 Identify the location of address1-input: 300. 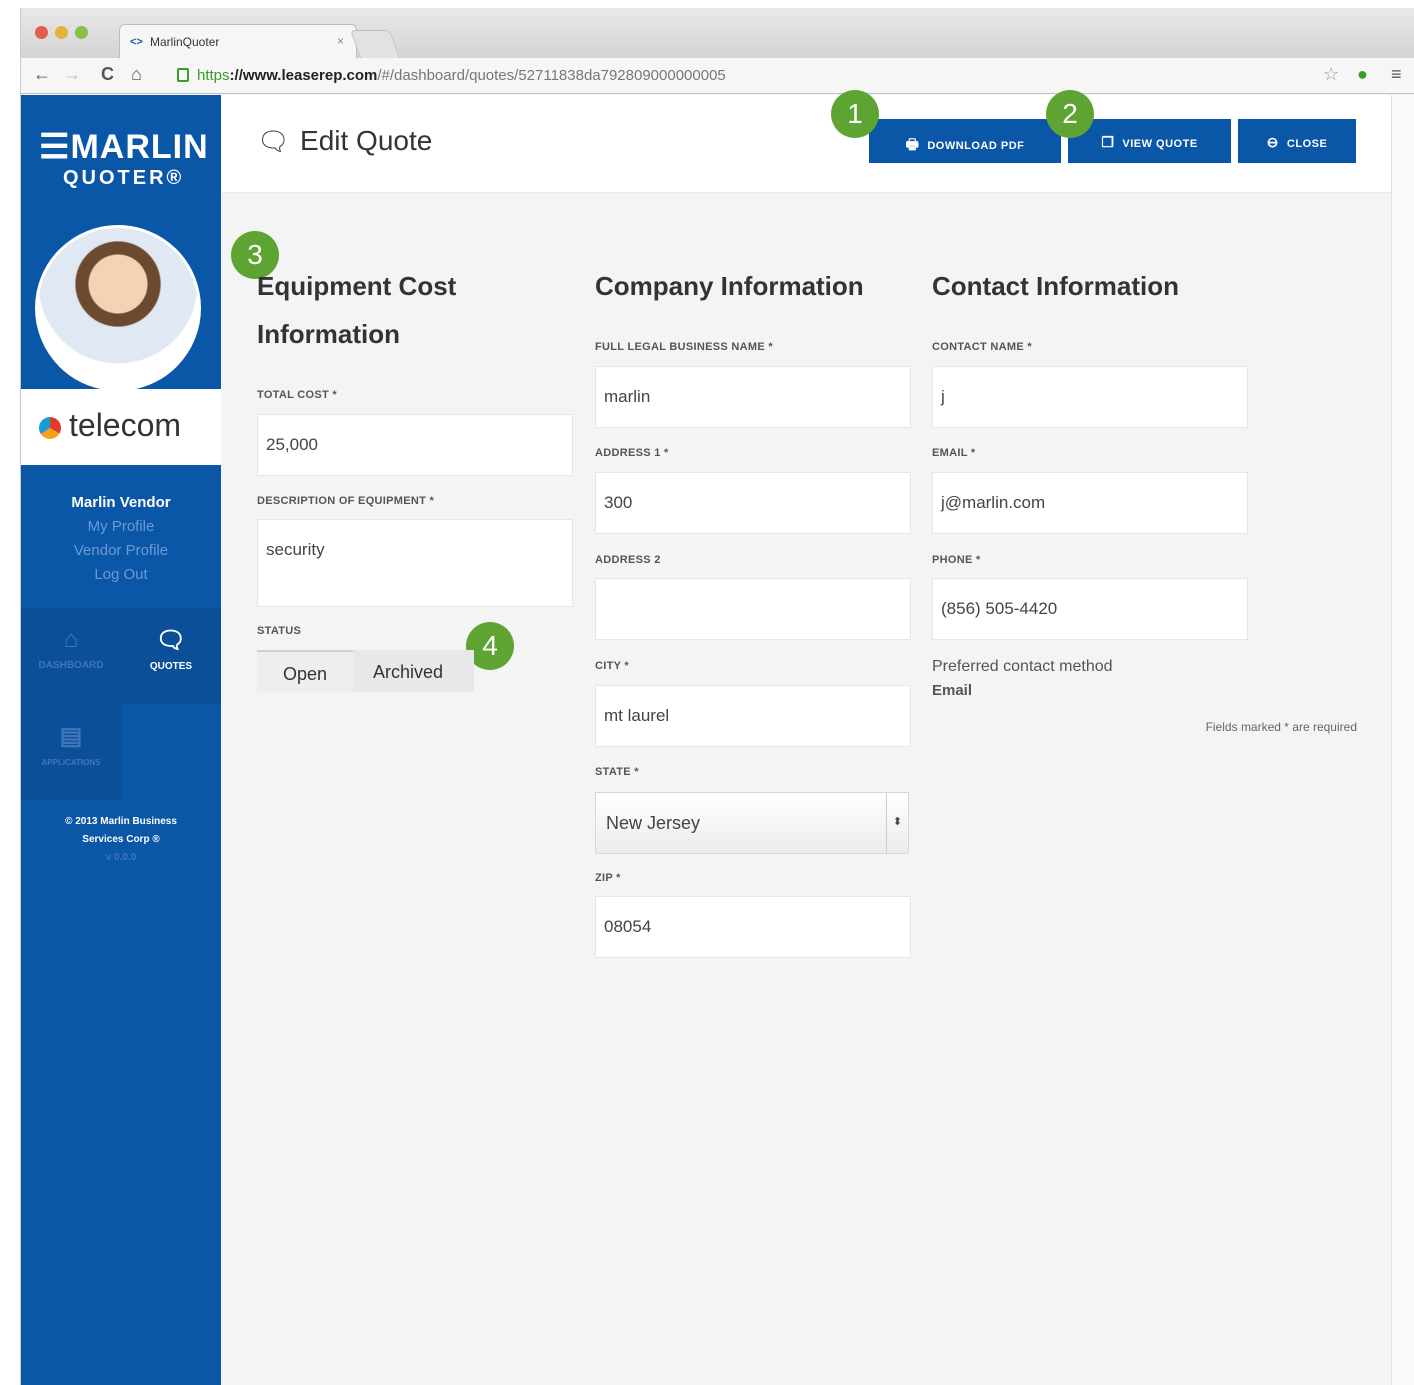
(753, 503).